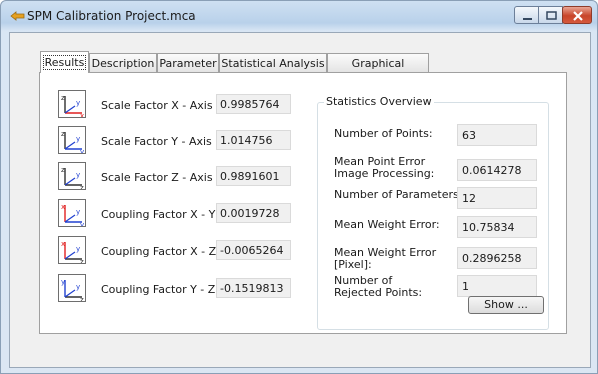  What do you see at coordinates (497, 286) in the screenshot?
I see `rejected-points-value: 1` at bounding box center [497, 286].